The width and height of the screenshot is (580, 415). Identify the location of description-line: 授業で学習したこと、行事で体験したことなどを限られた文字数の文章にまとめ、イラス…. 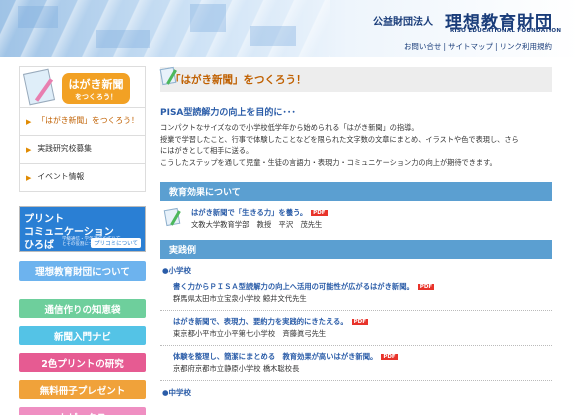
(339, 139).